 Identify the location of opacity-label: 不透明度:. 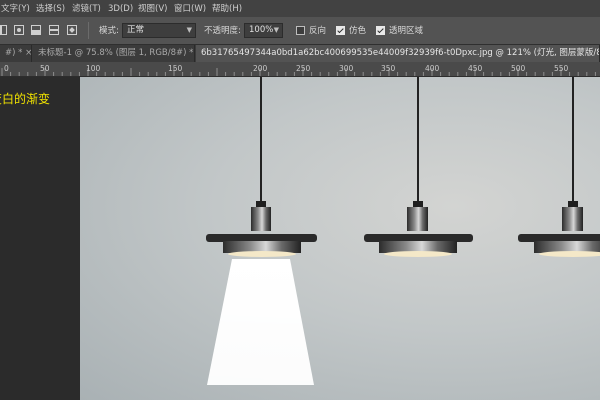
(222, 31).